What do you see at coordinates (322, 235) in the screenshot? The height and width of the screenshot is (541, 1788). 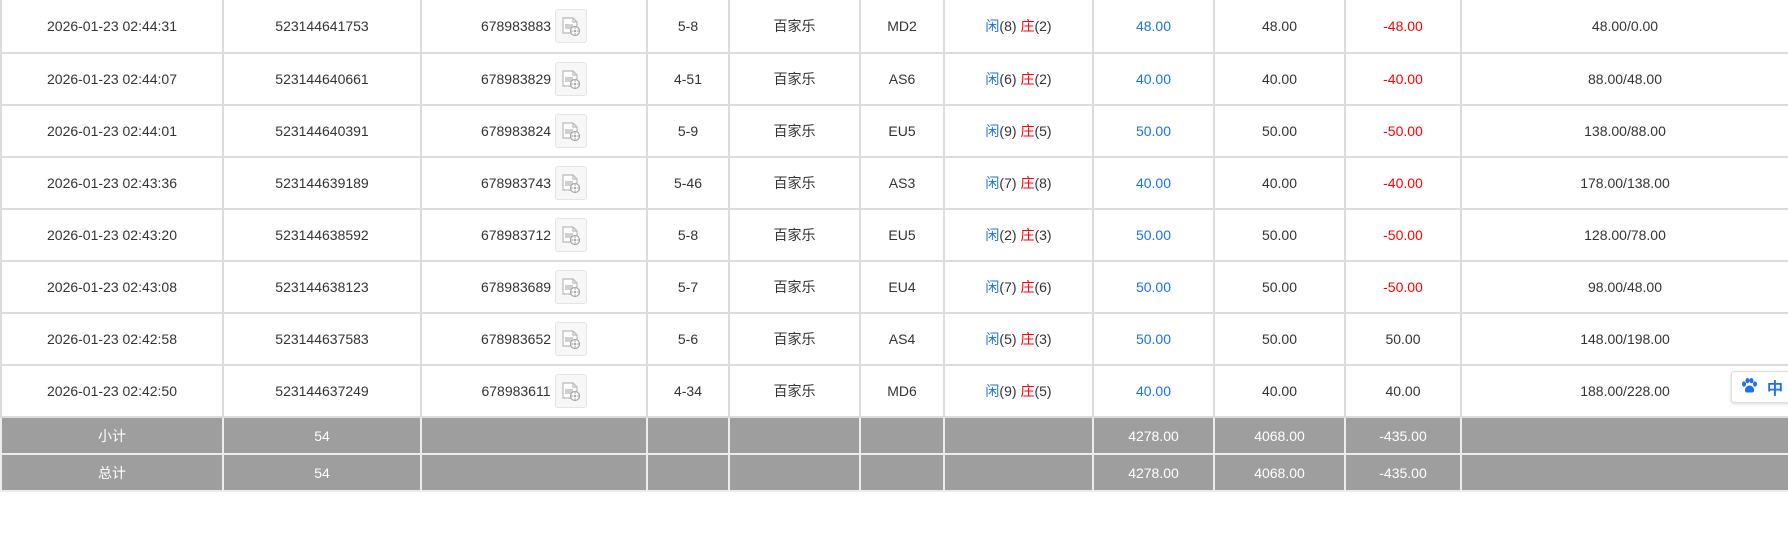 I see `bet-id: 523144638592` at bounding box center [322, 235].